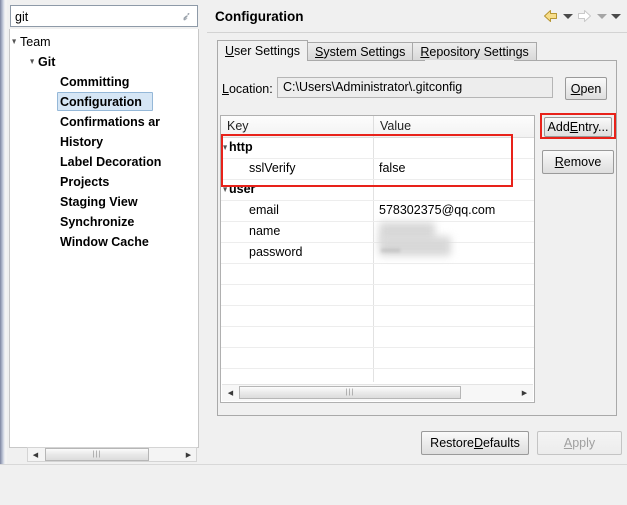 This screenshot has width=627, height=505. I want to click on sidebar-item-history: History, so click(104, 142).